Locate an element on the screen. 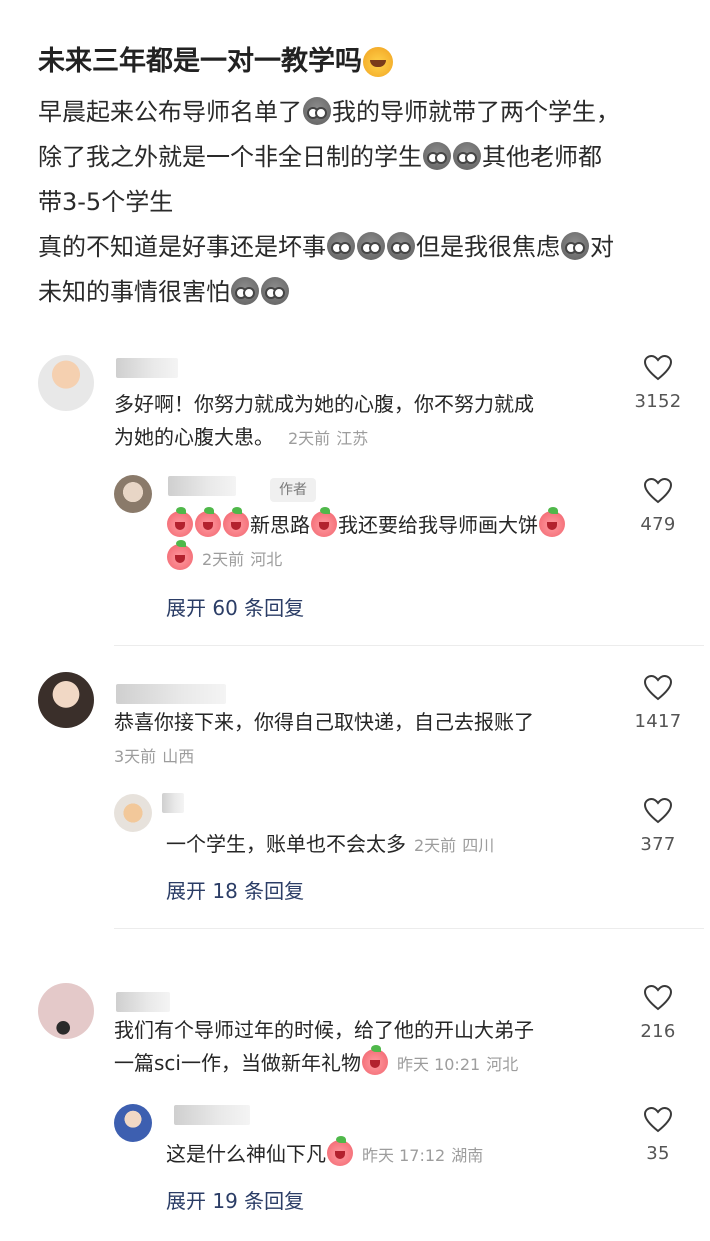  post-body-text: 真的不知道是好事还是坏事 is located at coordinates (182, 247).